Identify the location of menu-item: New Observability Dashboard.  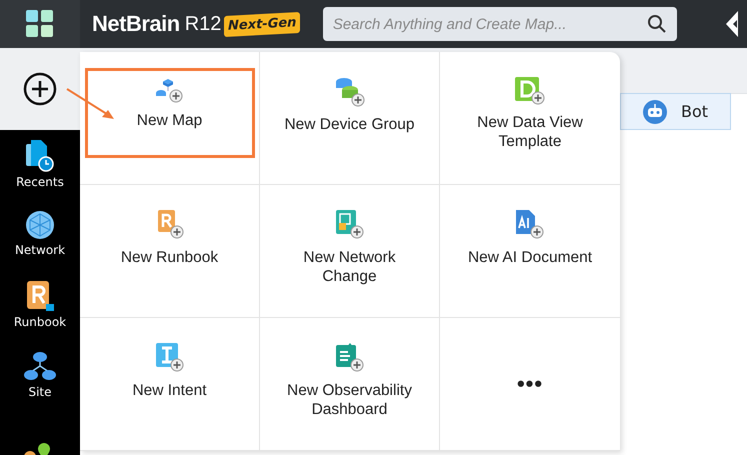
(349, 381).